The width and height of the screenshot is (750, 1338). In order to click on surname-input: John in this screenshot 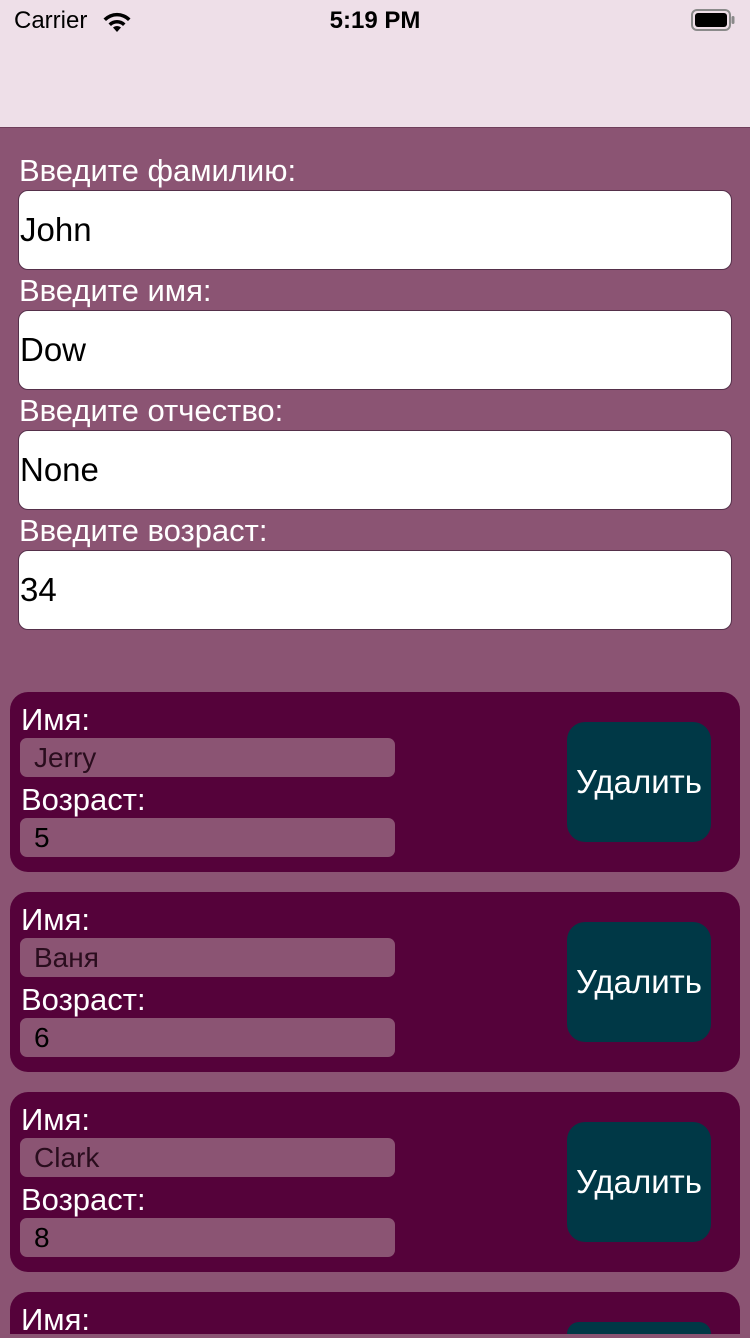, I will do `click(375, 230)`.